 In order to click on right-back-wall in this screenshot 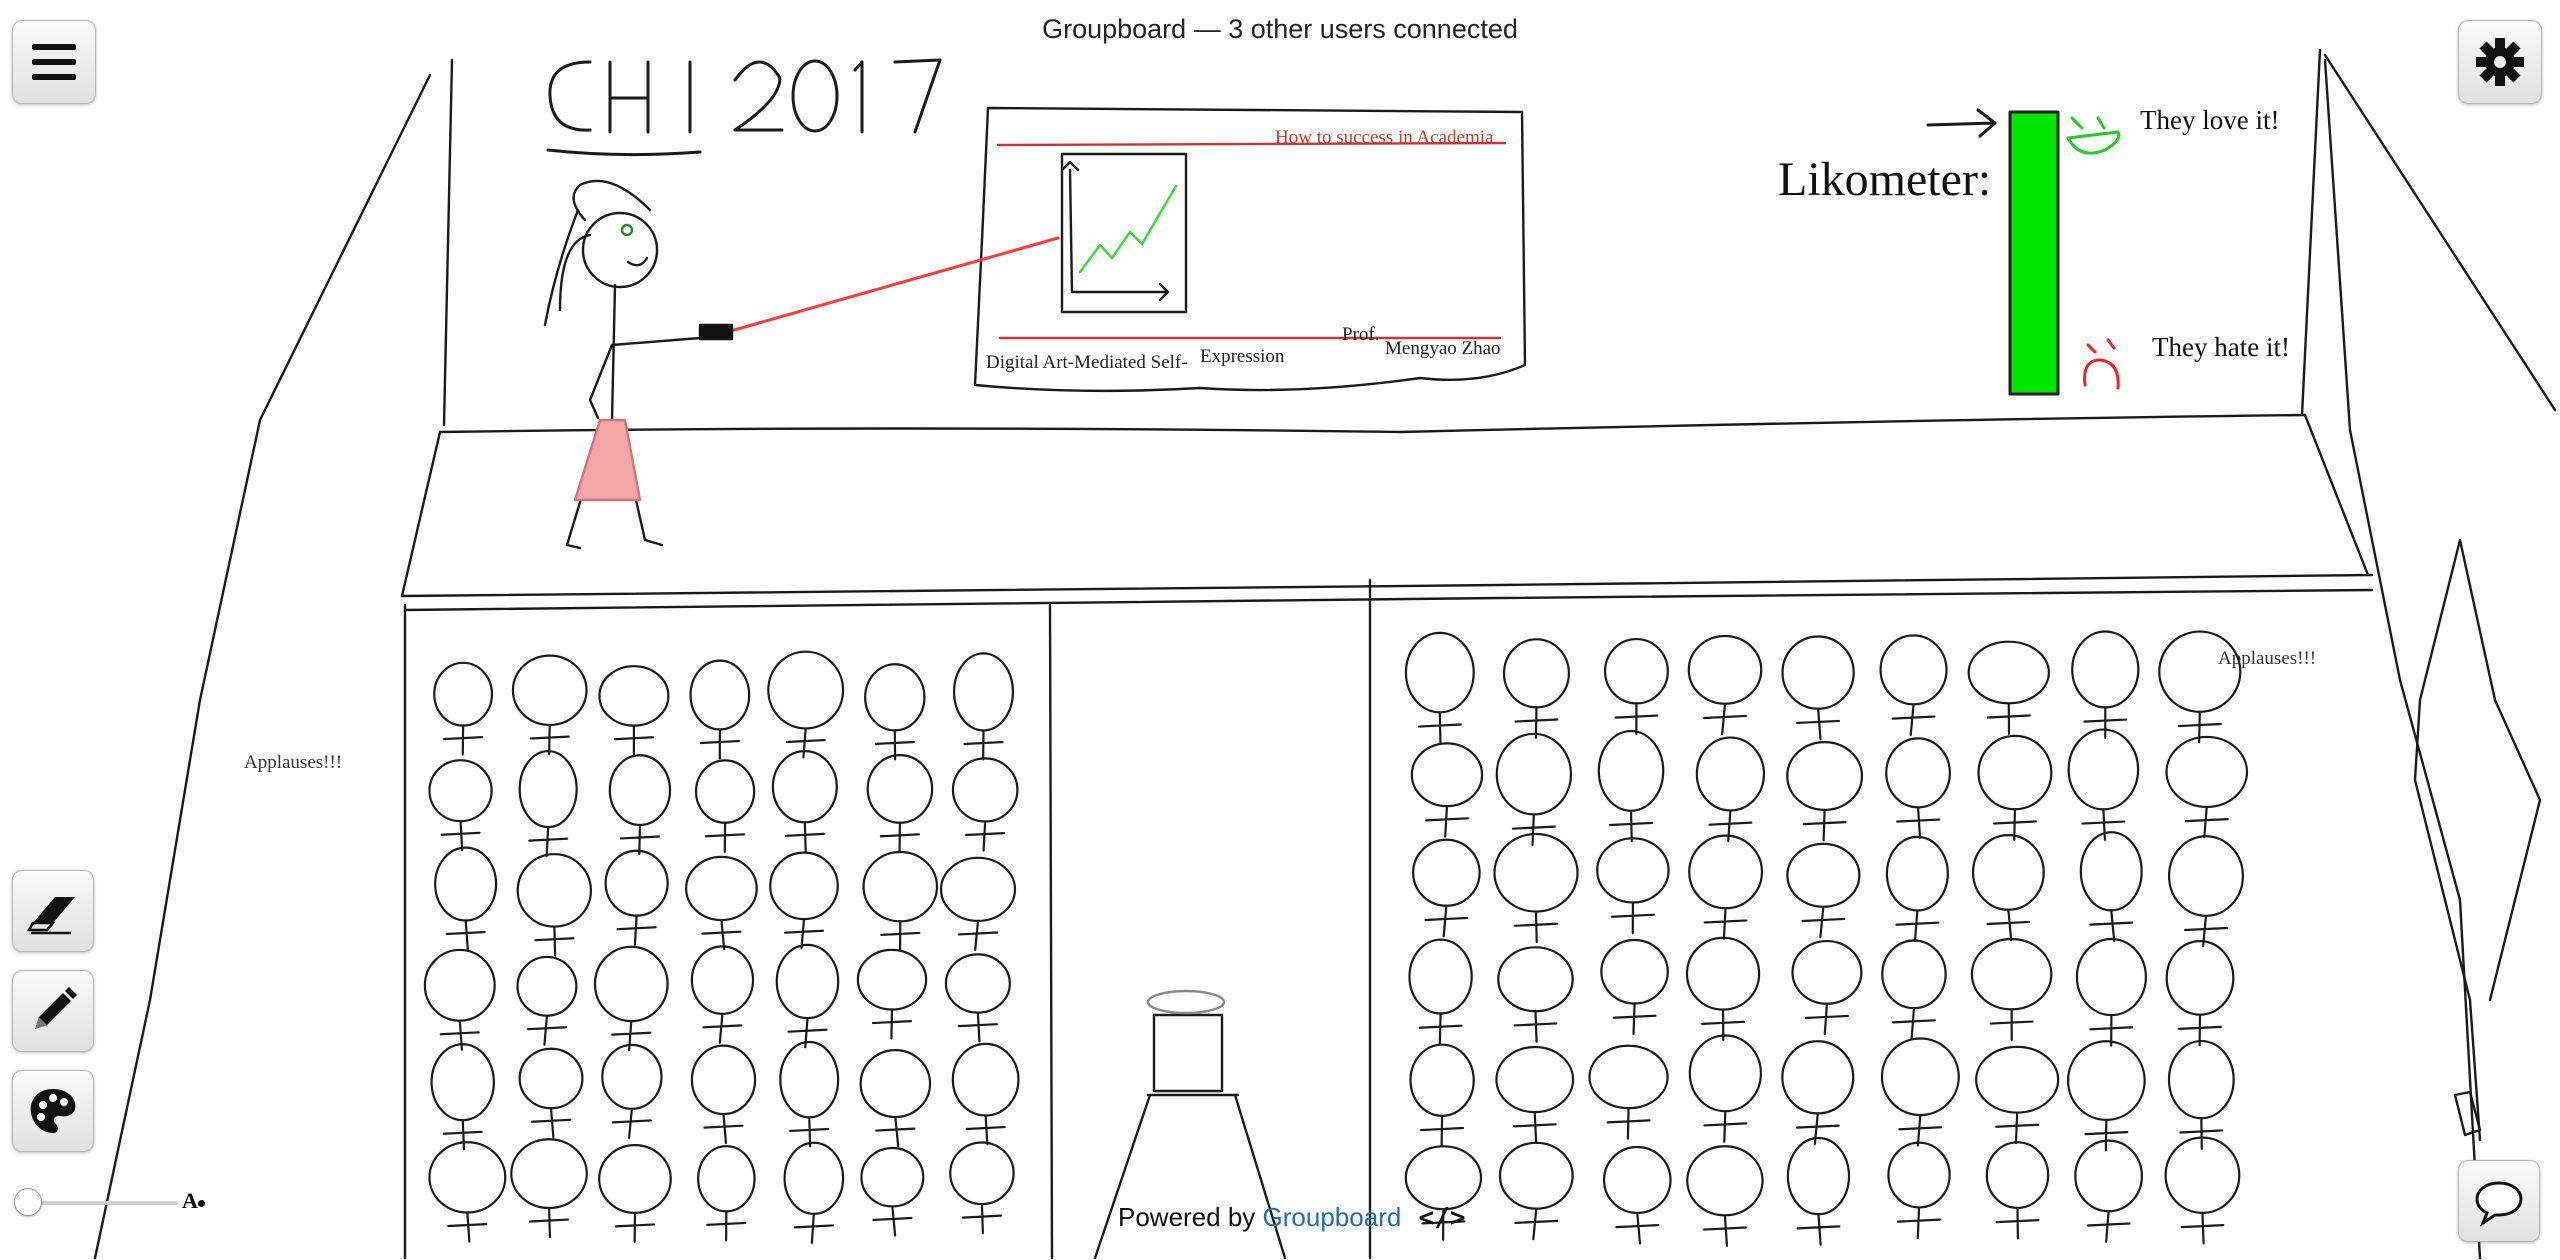, I will do `click(2311, 232)`.